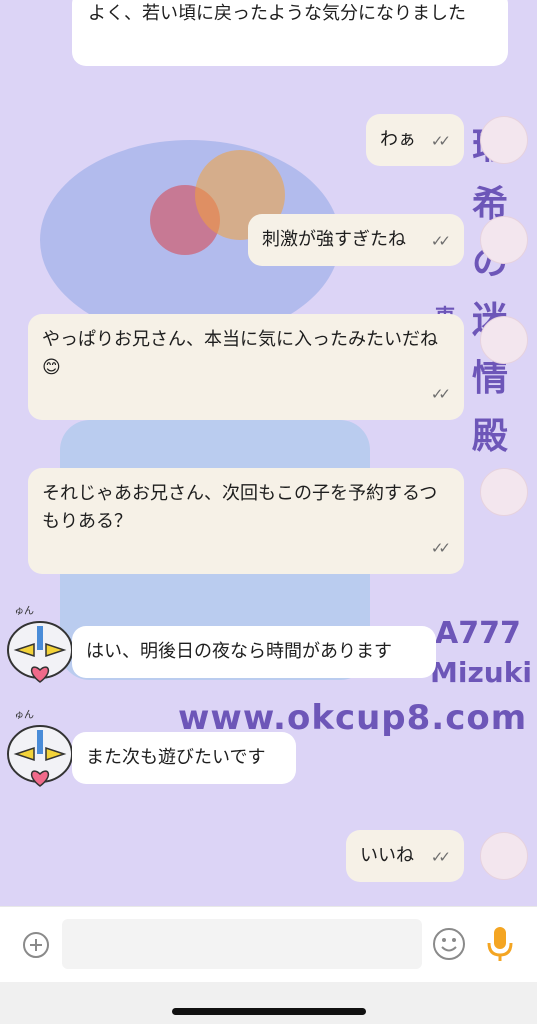 This screenshot has height=1024, width=537. Describe the element at coordinates (500, 944) in the screenshot. I see `microphone-icon` at that location.